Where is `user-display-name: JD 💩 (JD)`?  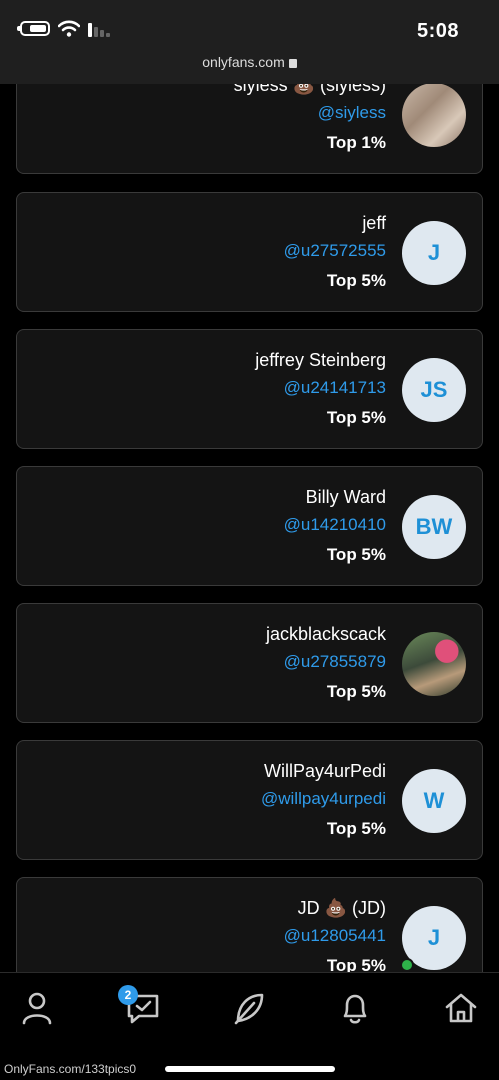
user-display-name: JD 💩 (JD) is located at coordinates (342, 908).